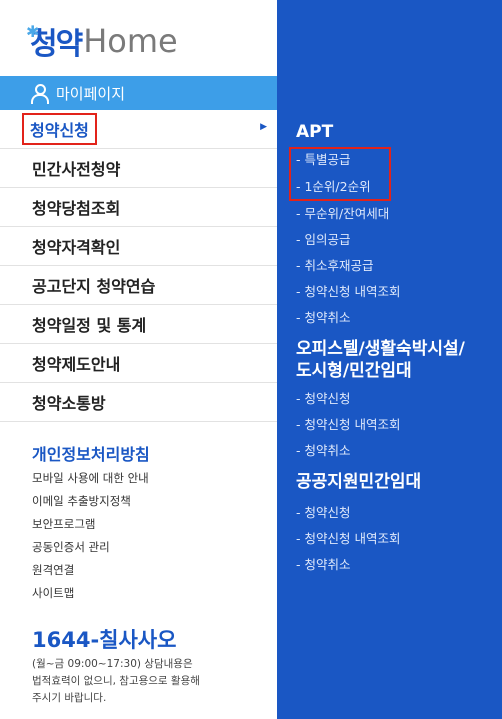 The height and width of the screenshot is (719, 502). Describe the element at coordinates (354, 371) in the screenshot. I see `title-line: 도시형/민간임대` at that location.